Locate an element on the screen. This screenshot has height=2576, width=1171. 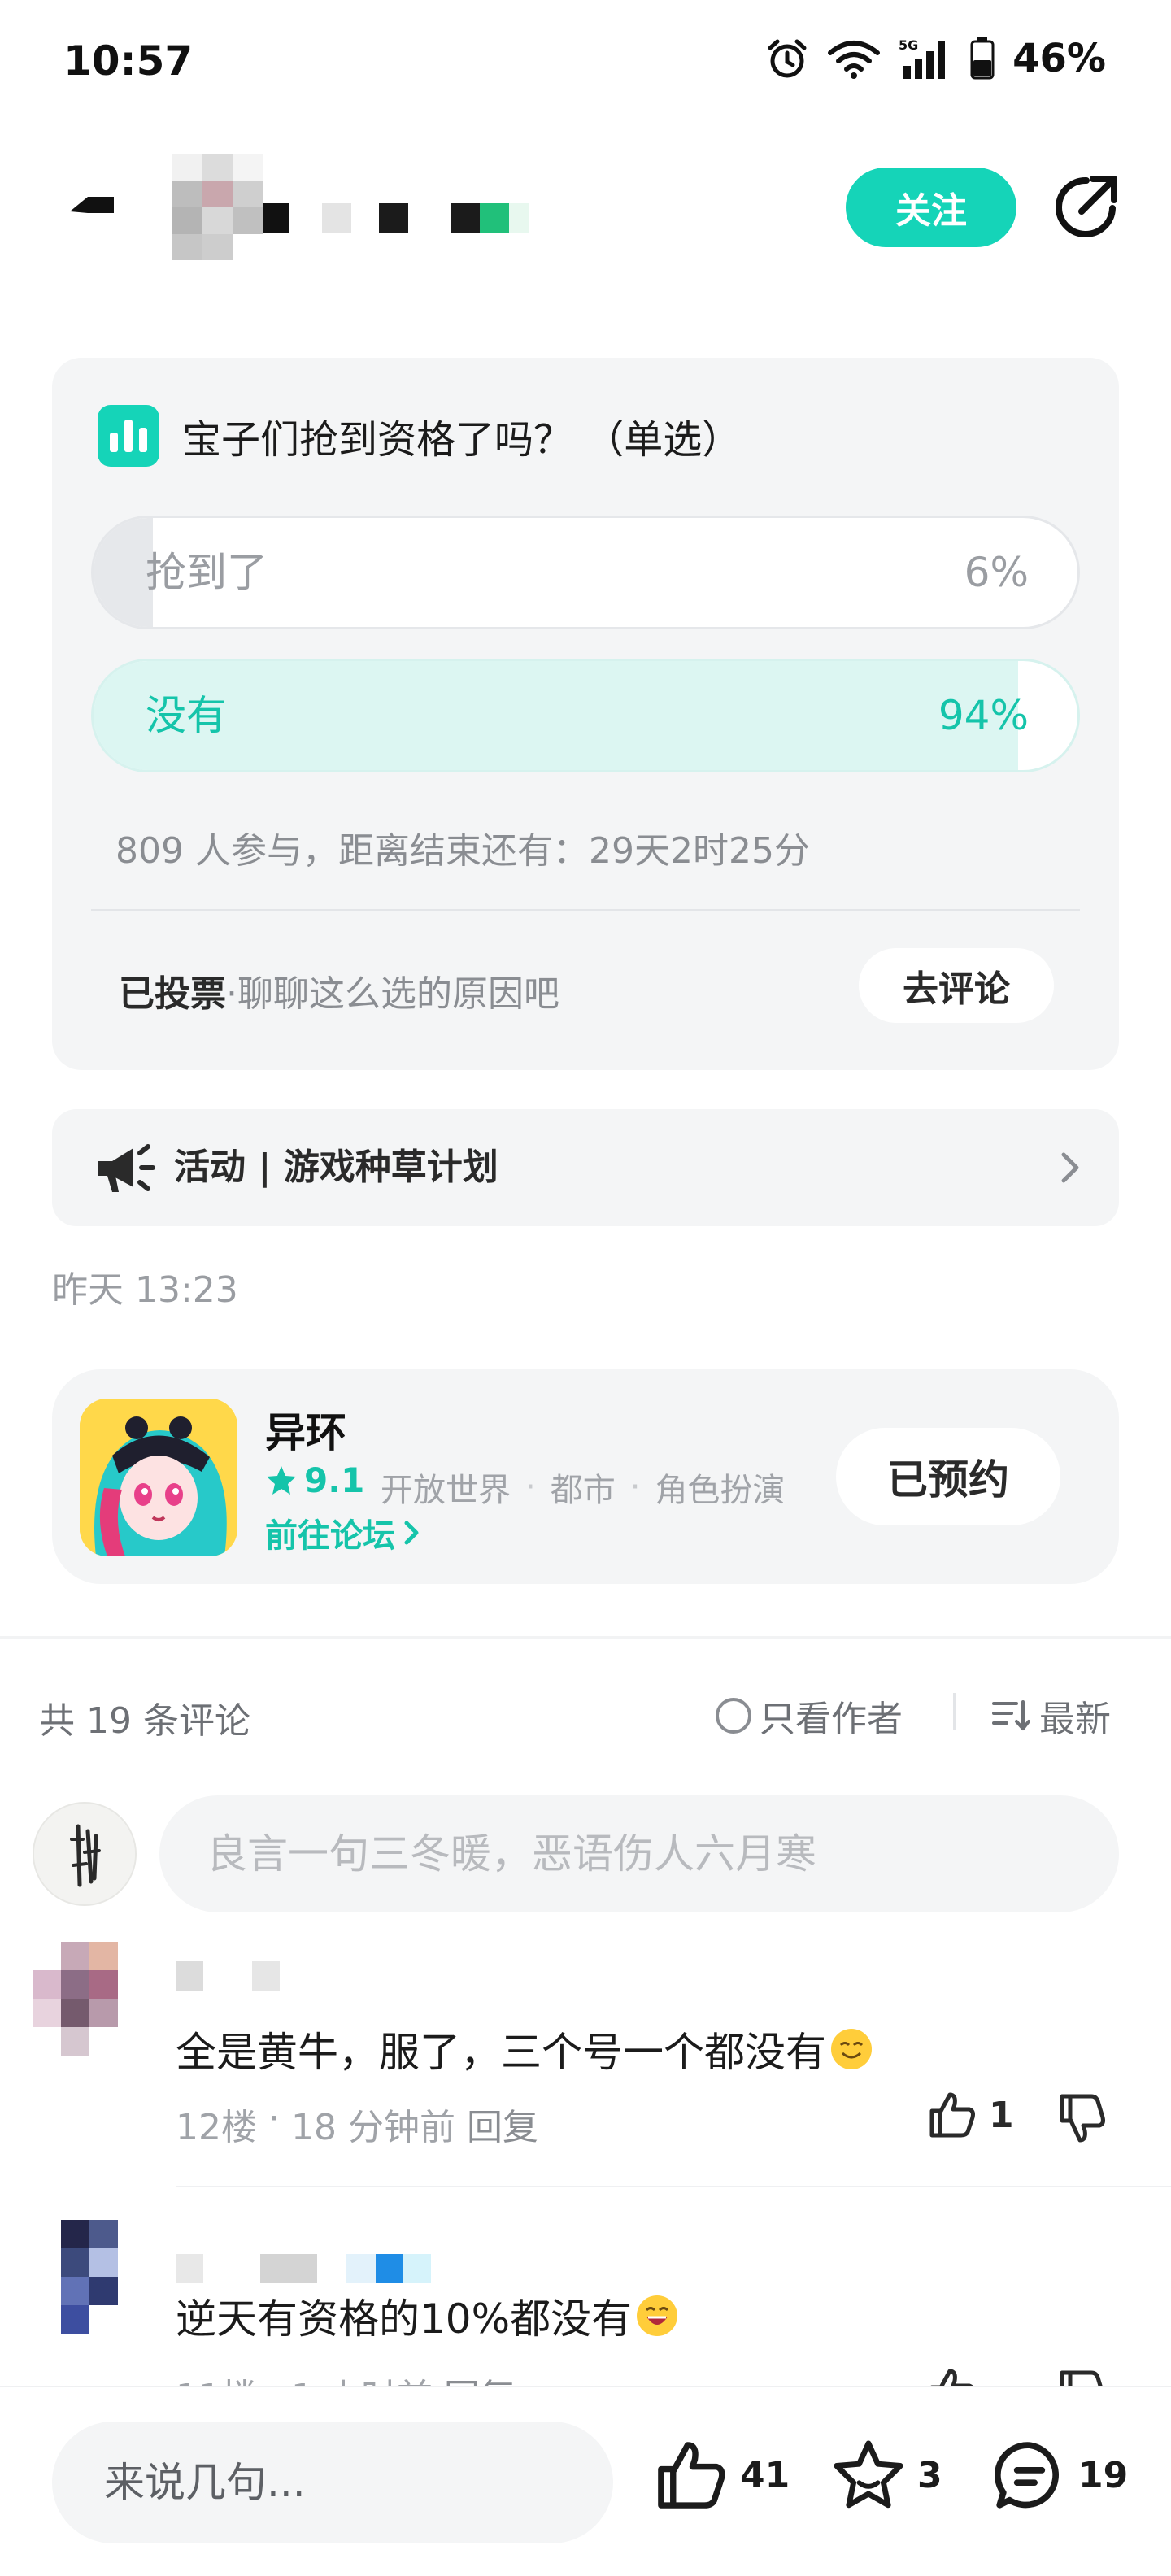
sort-label: 最新 is located at coordinates (1075, 1720).